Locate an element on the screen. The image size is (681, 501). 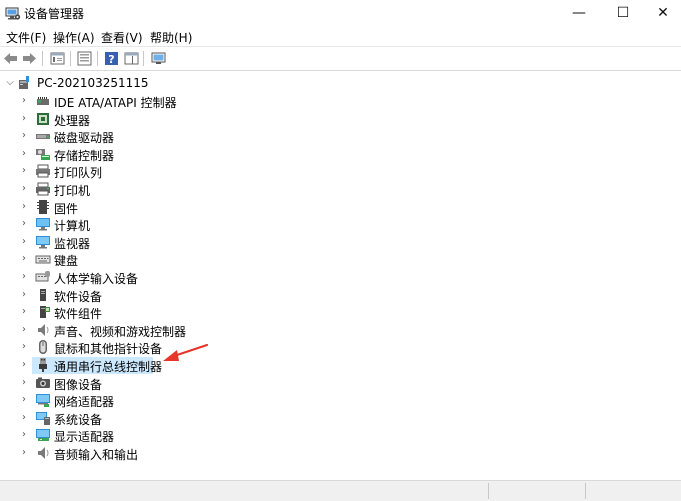
tree-item-label: 音频输入和输出 is located at coordinates (96, 455).